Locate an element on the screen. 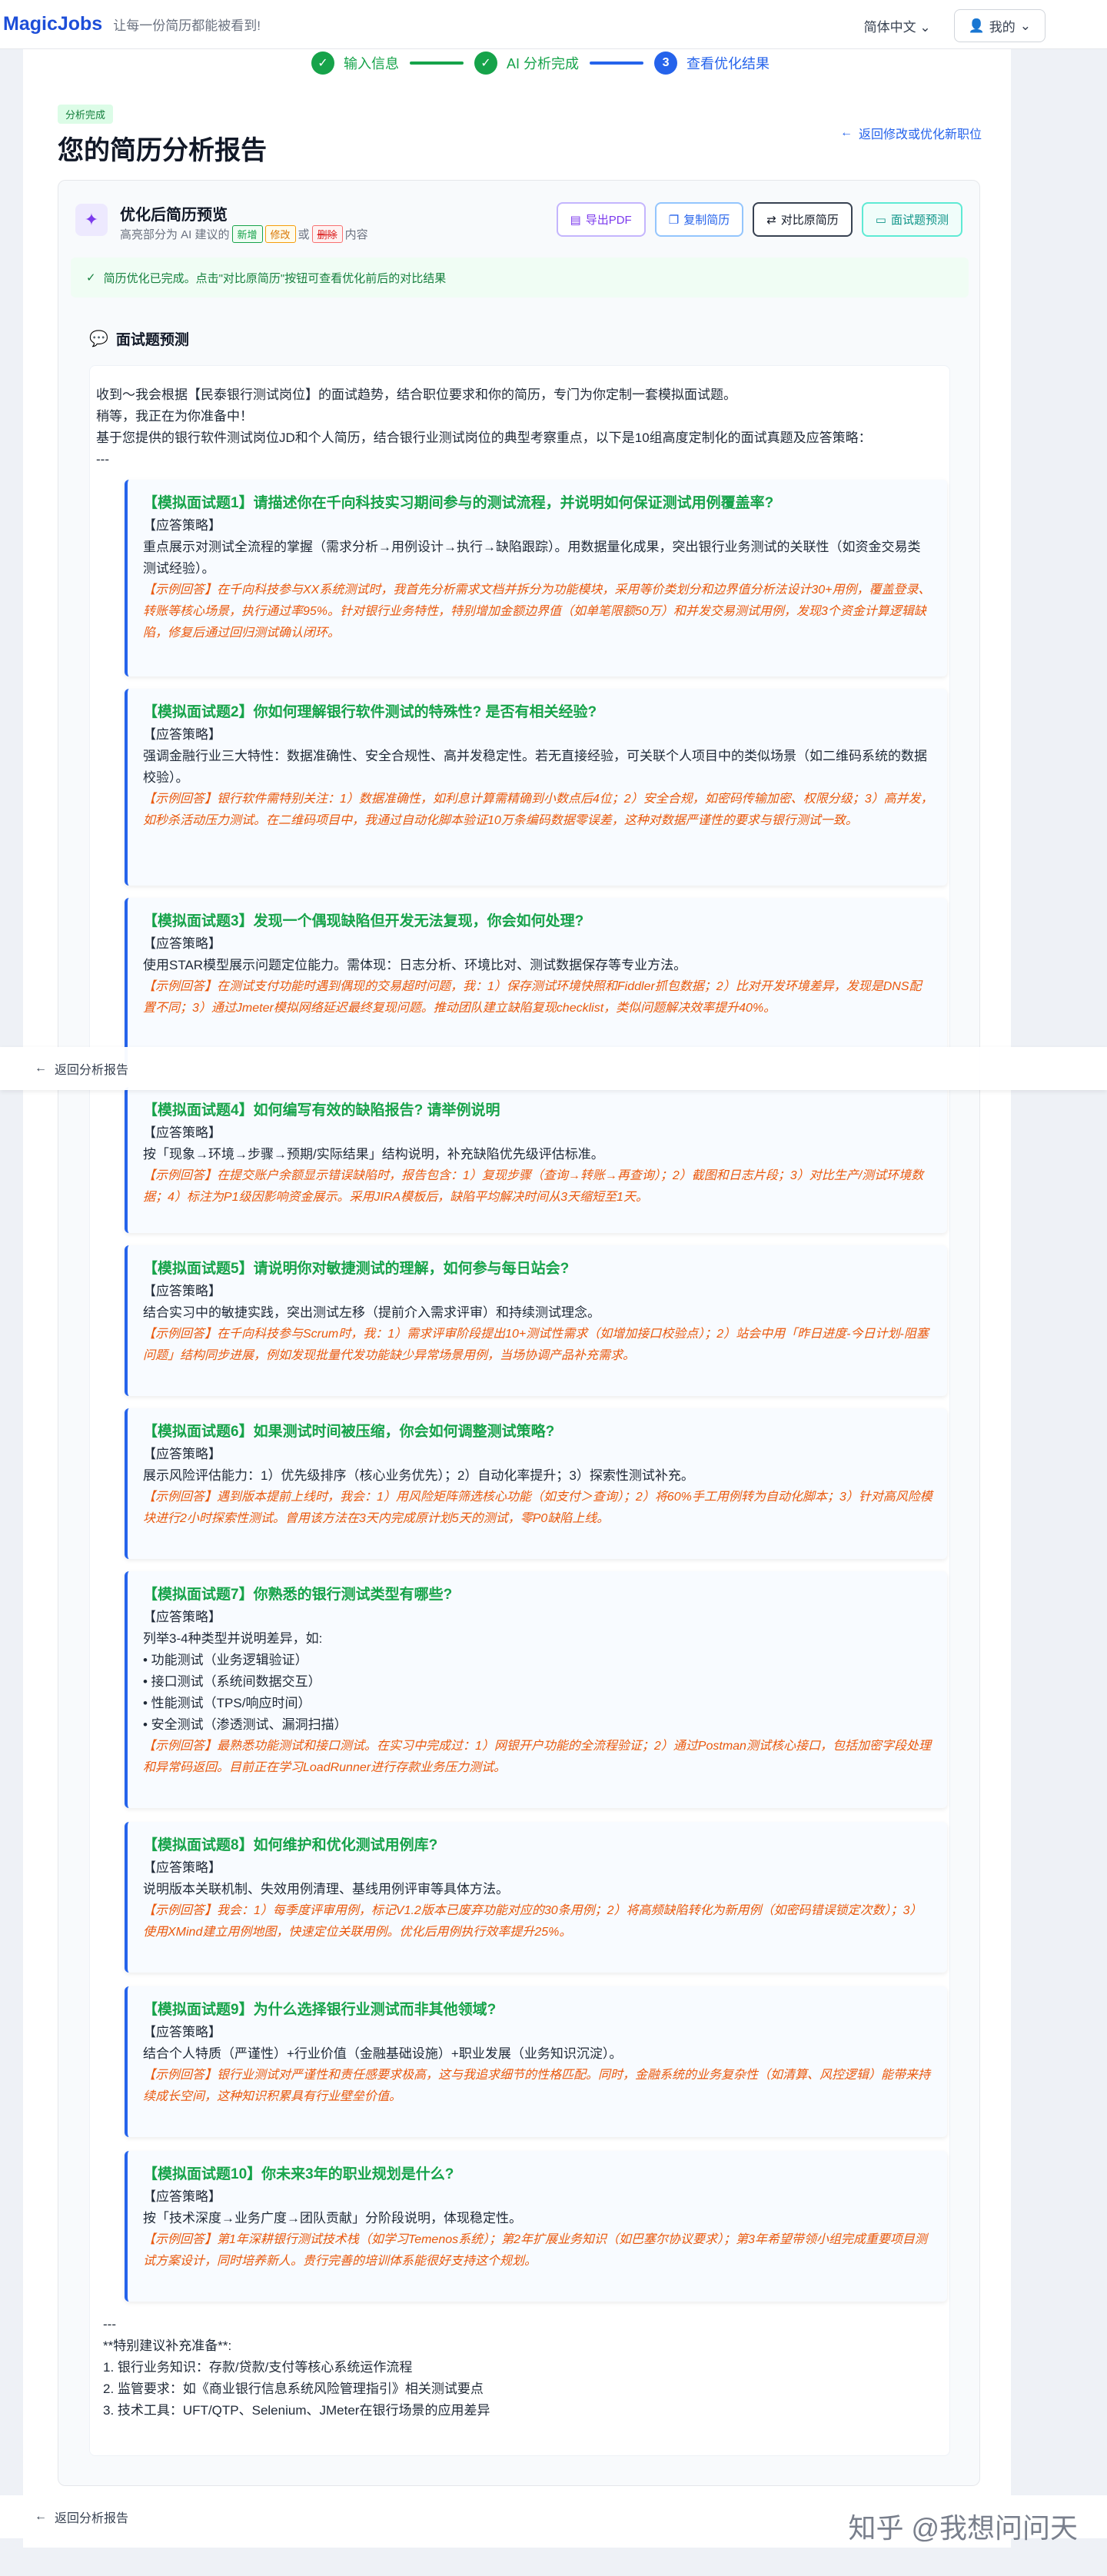  legend-suffix: 内容 is located at coordinates (356, 234).